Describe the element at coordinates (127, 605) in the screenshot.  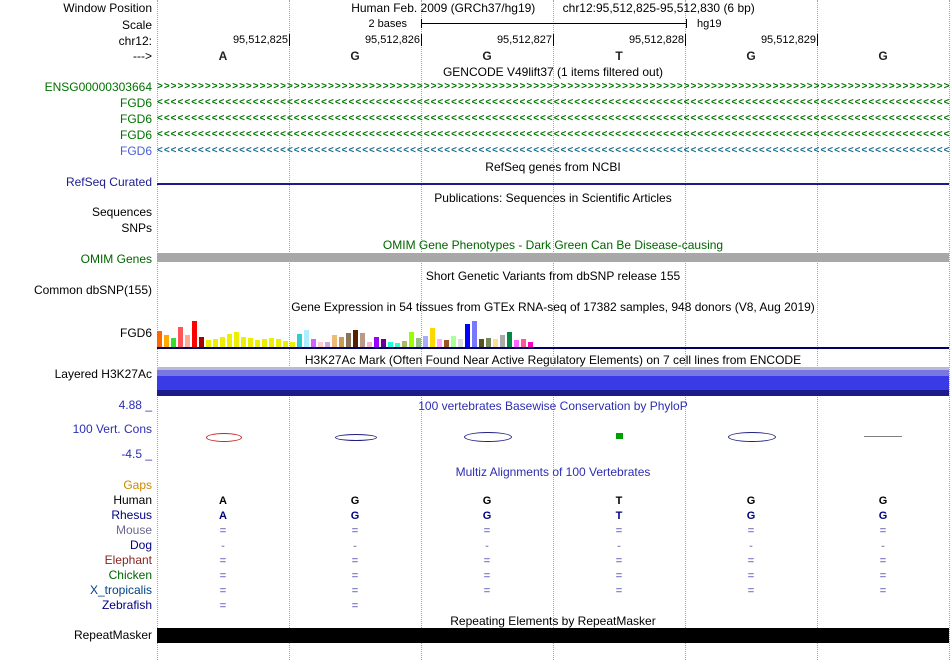
I see `species-label: Zebrafish` at that location.